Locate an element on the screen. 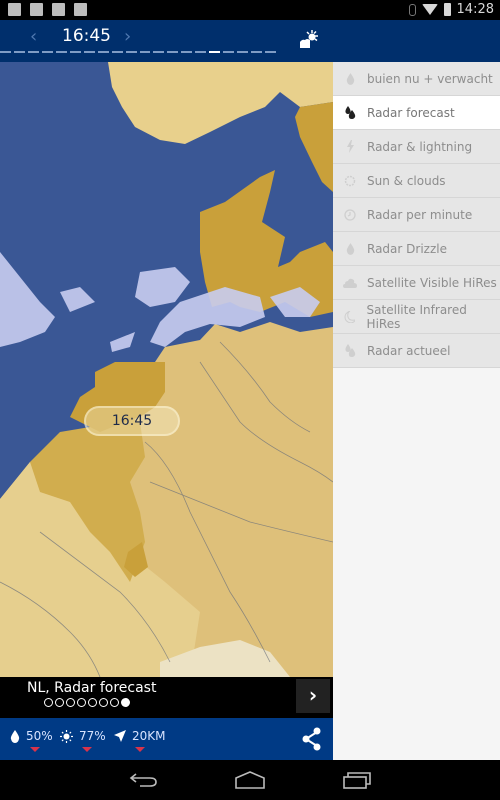 This screenshot has width=500, height=800. recents-icon is located at coordinates (357, 780).